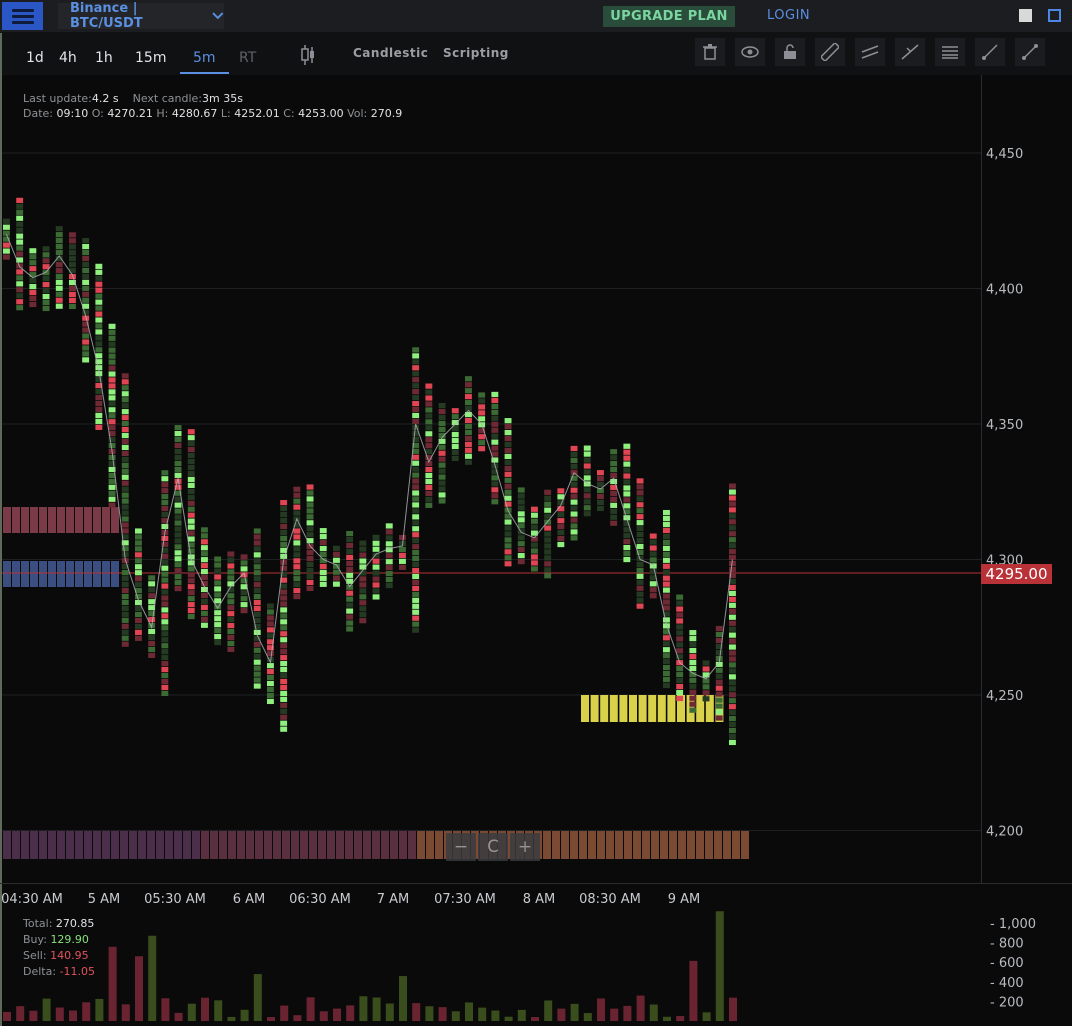 The image size is (1072, 1026). What do you see at coordinates (1004, 832) in the screenshot?
I see `price-tick-label: 4,200` at bounding box center [1004, 832].